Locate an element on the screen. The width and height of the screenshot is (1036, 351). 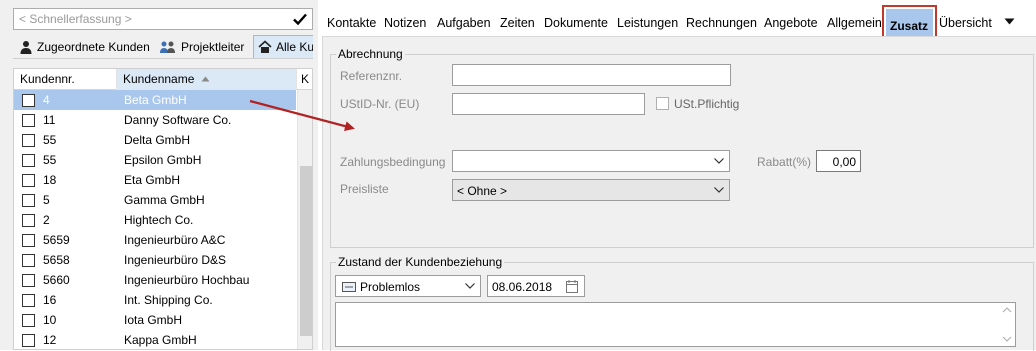
filter-all-customers: Alle Ku is located at coordinates (283, 46).